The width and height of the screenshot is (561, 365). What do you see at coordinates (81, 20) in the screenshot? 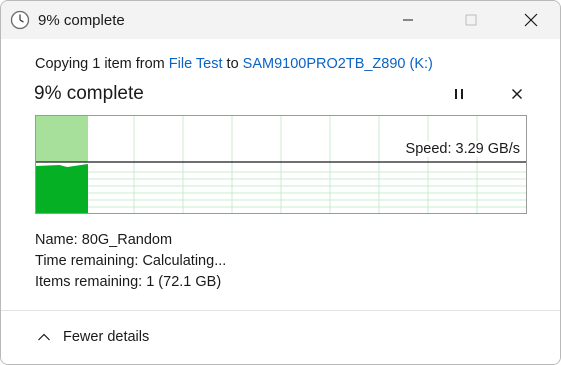
I see `window-title: 9% complete` at bounding box center [81, 20].